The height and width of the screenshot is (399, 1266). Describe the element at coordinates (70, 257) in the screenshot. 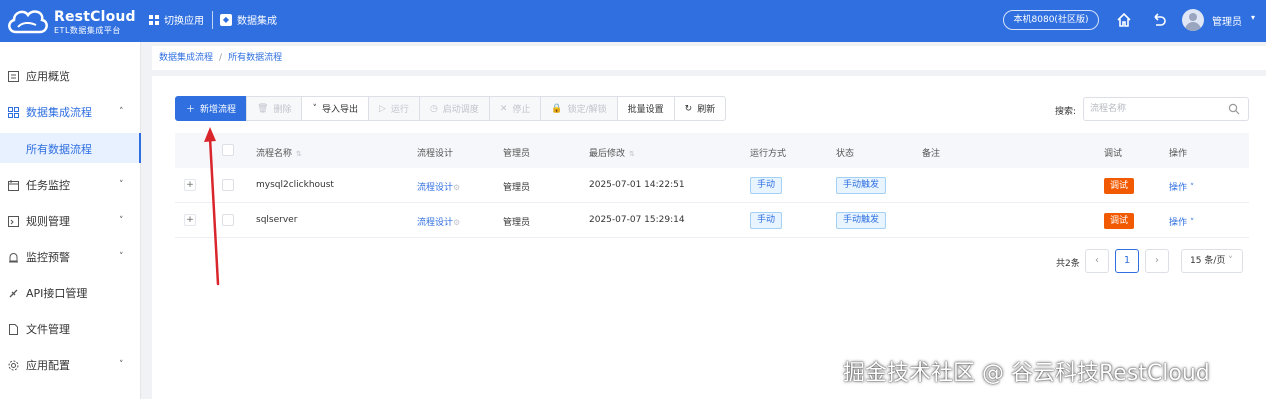

I see `sidebar-item-alarm: 监控预警 ˅` at that location.